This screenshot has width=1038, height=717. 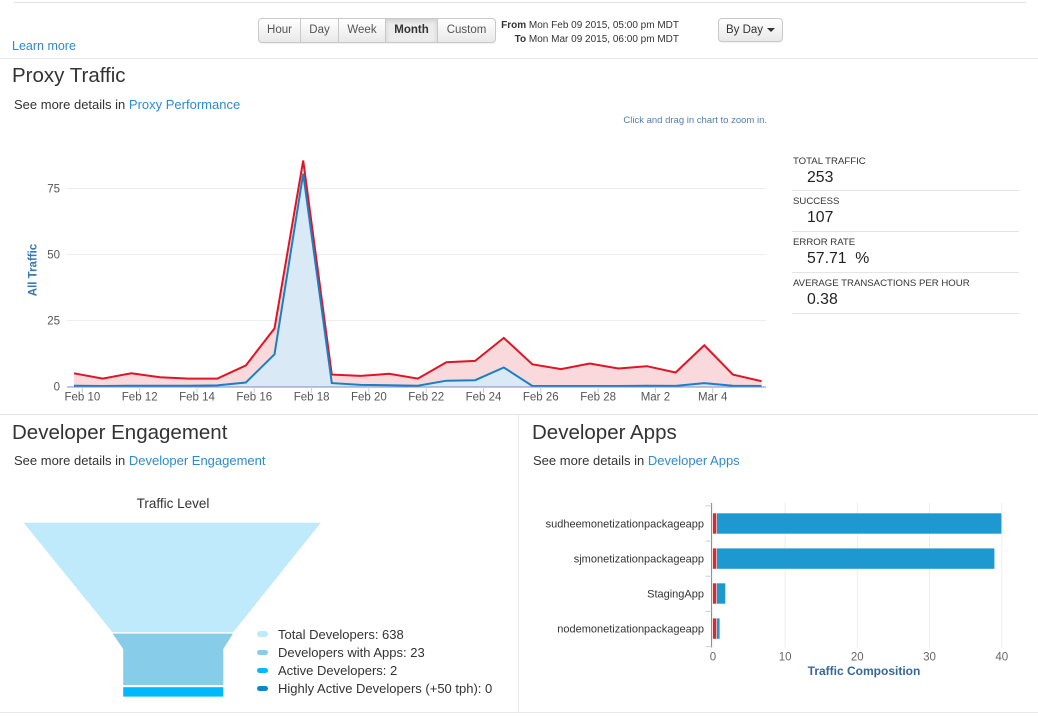 What do you see at coordinates (639, 560) in the screenshot?
I see `svg-text: sjmonetizationpackageapp` at bounding box center [639, 560].